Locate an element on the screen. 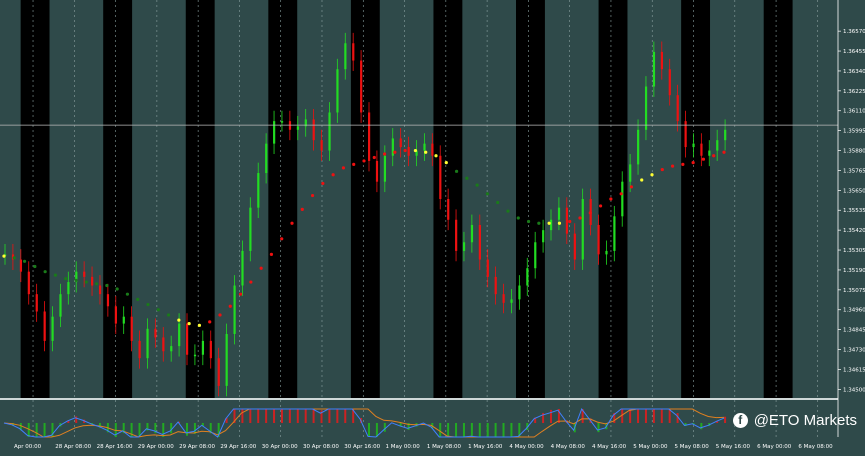 This screenshot has width=865, height=456. time-tick-label: 30 Apr 00:00 is located at coordinates (280, 447).